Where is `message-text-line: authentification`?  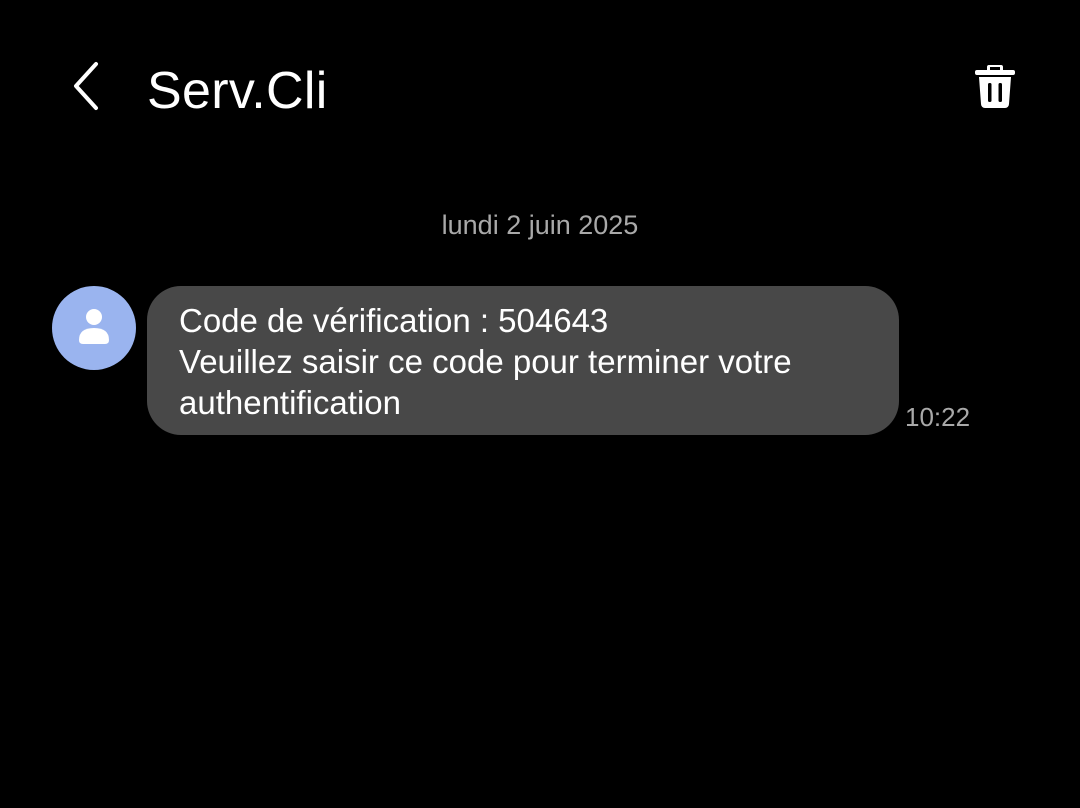
message-text-line: authentification is located at coordinates (290, 402).